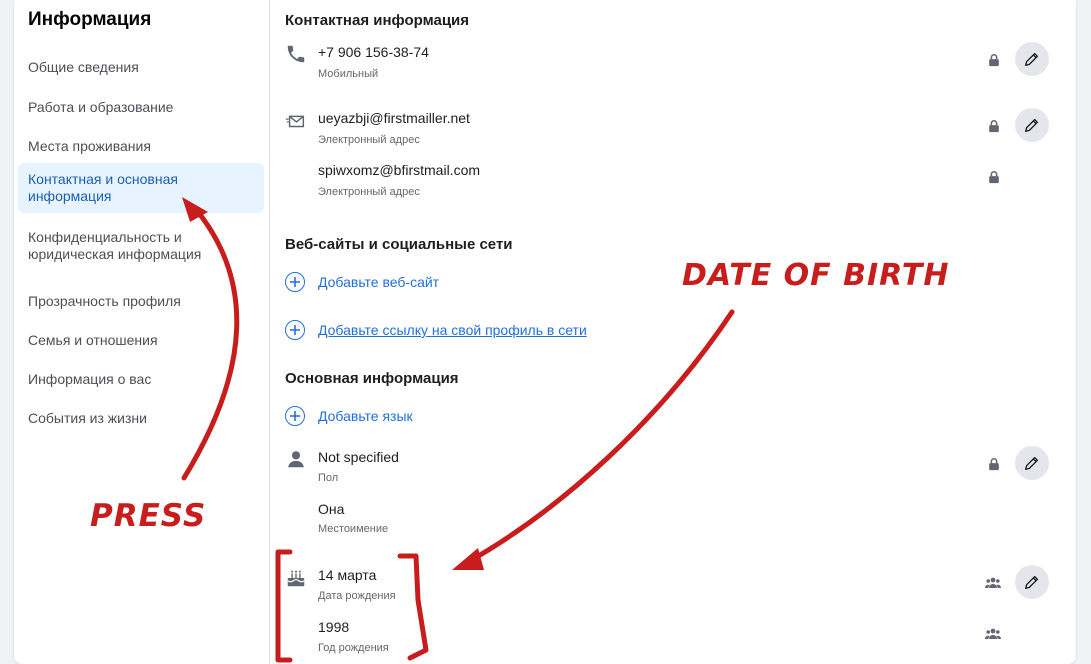 This screenshot has width=1091, height=664. Describe the element at coordinates (399, 244) in the screenshot. I see `websites-section-title: Веб-сайты и социальные сети` at that location.